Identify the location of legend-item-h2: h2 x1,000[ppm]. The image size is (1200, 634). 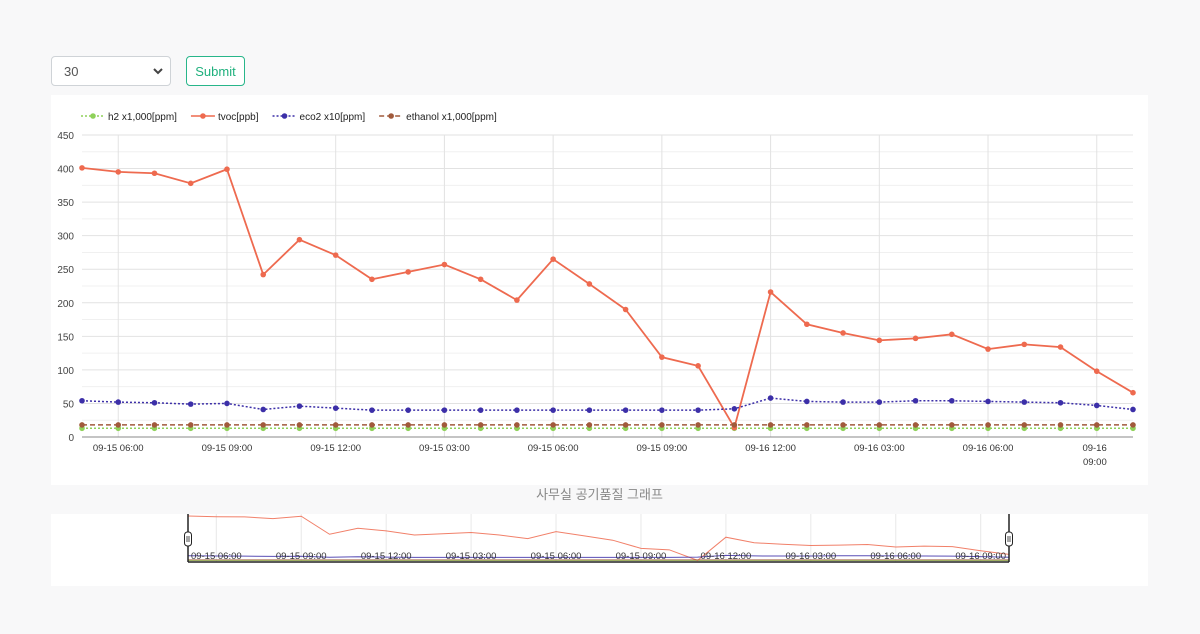
(129, 117).